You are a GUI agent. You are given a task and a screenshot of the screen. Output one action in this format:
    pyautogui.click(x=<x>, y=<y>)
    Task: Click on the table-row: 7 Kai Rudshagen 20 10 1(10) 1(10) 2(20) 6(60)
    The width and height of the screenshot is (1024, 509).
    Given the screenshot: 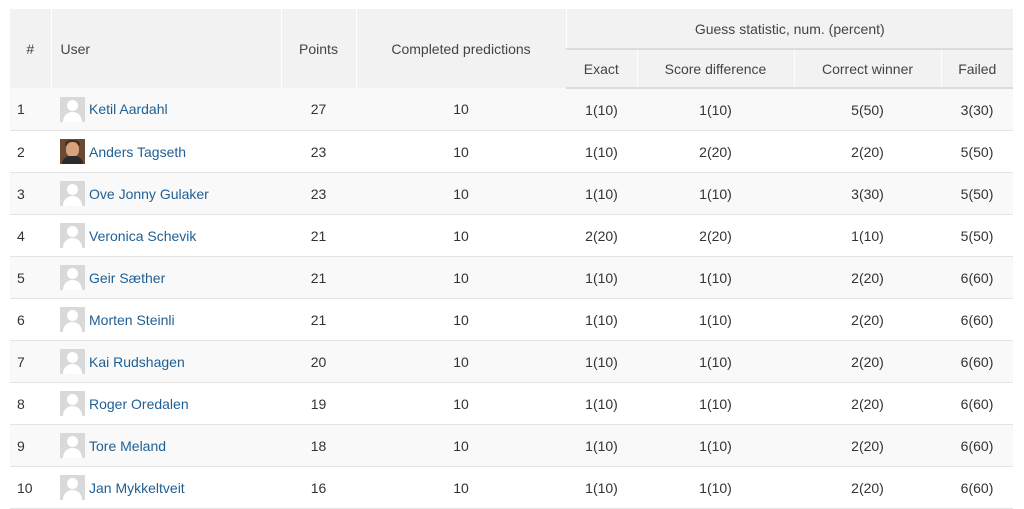 What is the action you would take?
    pyautogui.click(x=512, y=361)
    